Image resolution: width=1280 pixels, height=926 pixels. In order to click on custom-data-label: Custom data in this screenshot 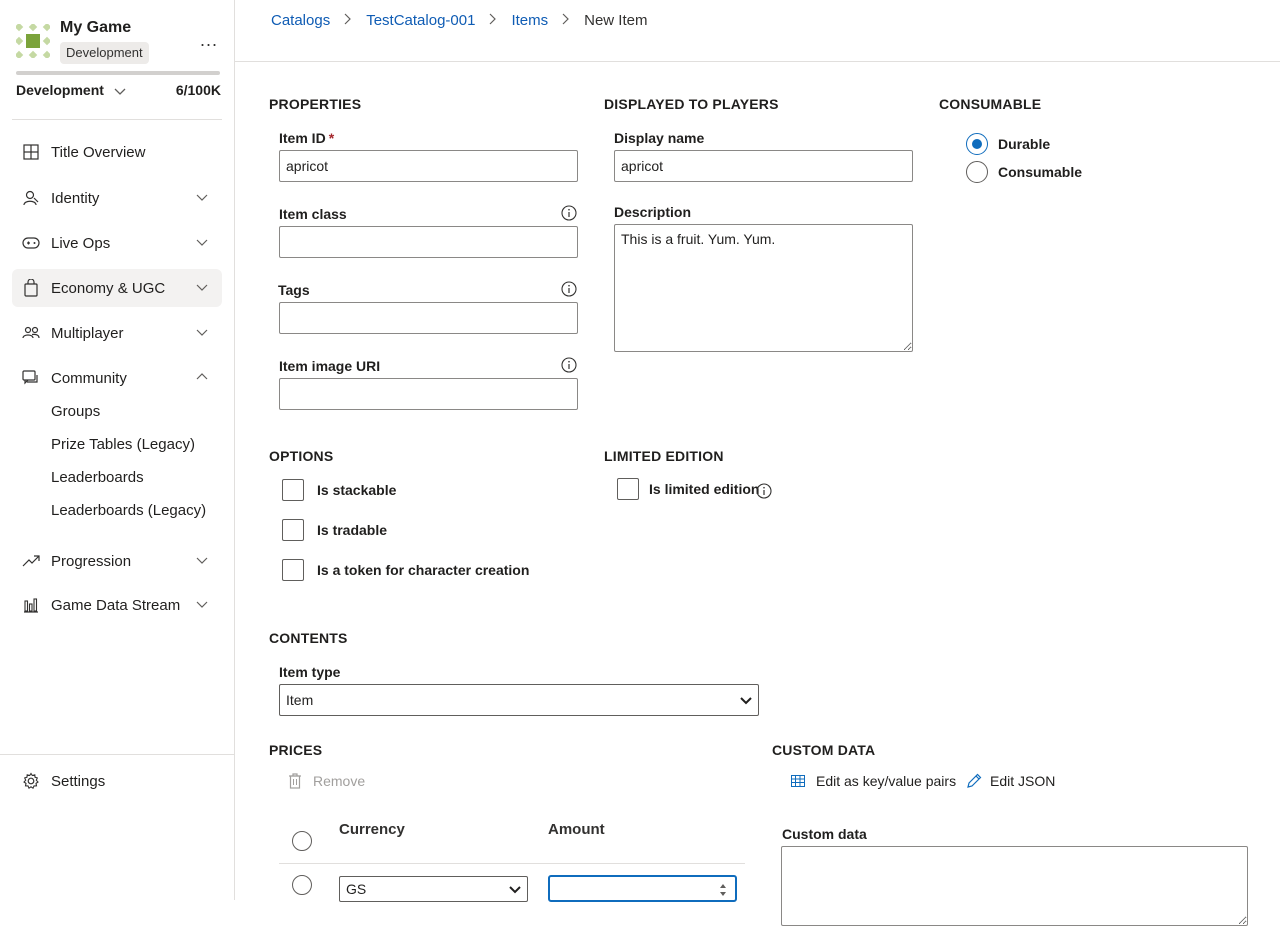, I will do `click(824, 834)`.